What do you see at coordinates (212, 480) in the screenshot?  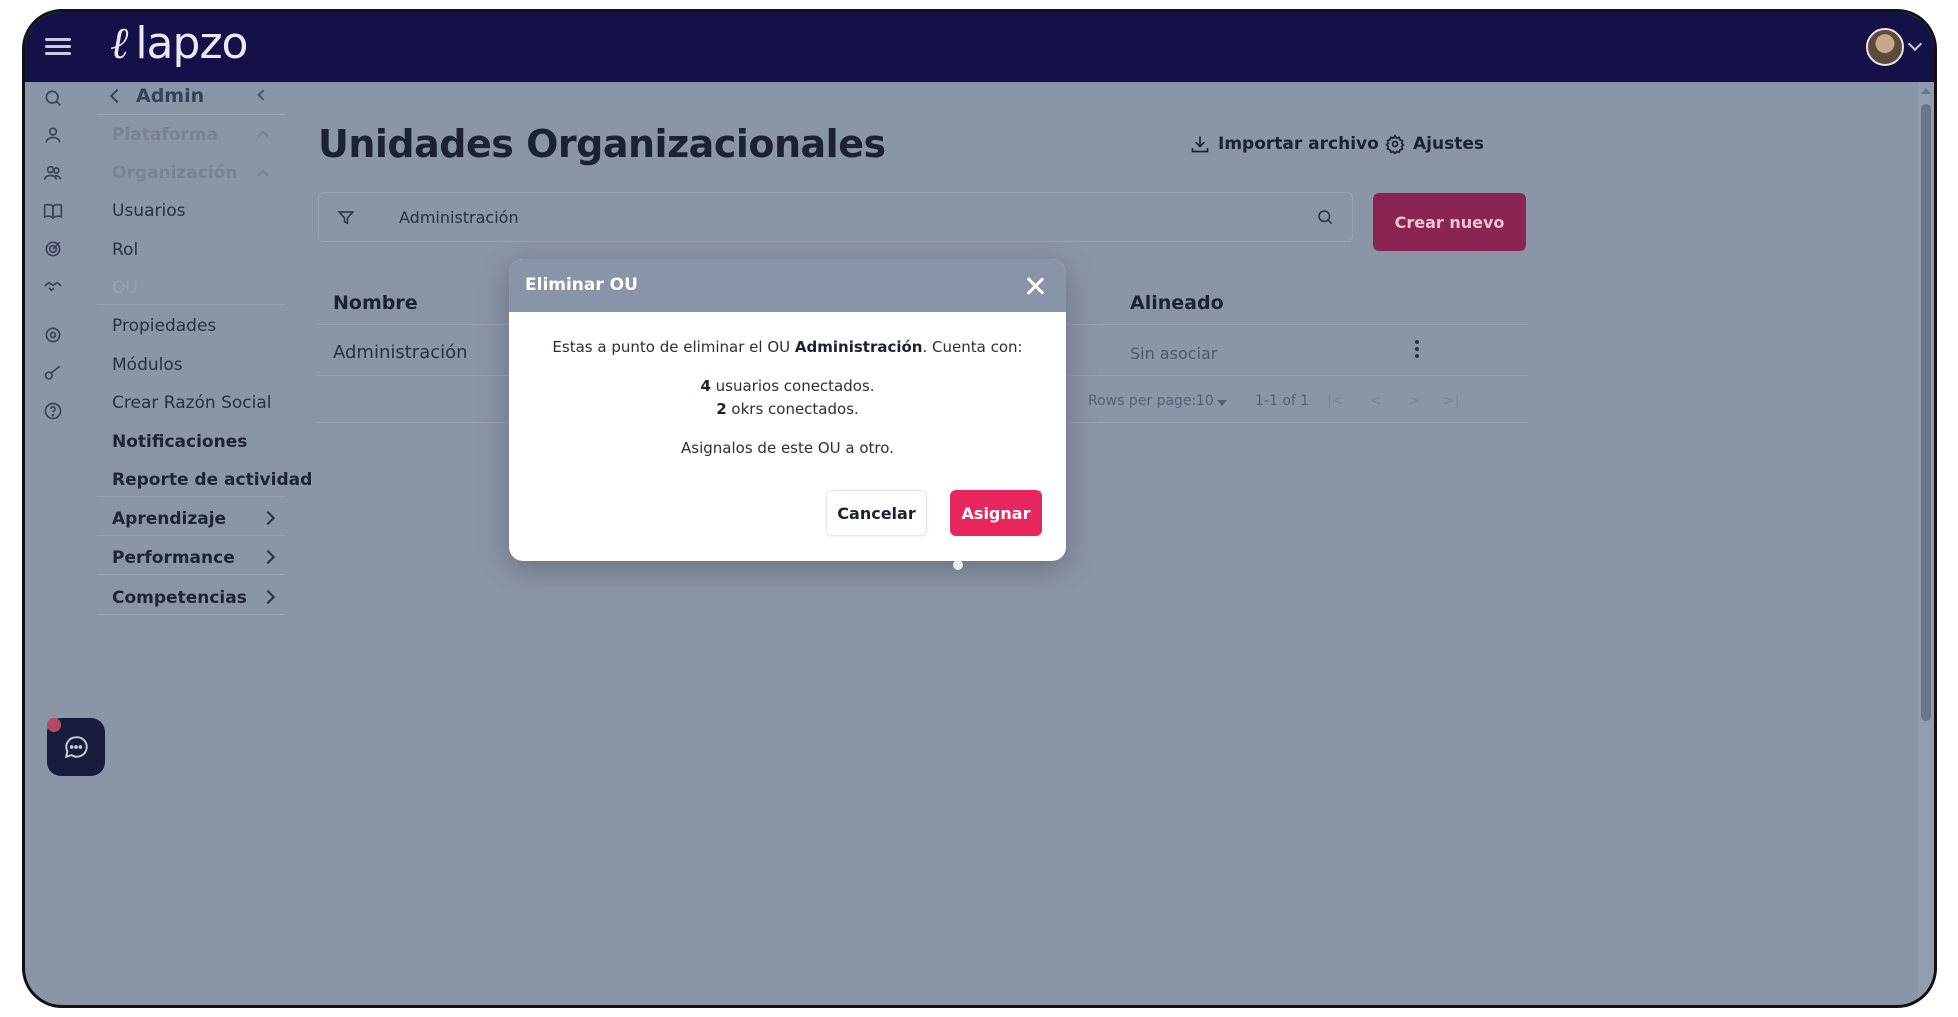 I see `sidebar-item-reporte-actividad: Reporte de actividad` at bounding box center [212, 480].